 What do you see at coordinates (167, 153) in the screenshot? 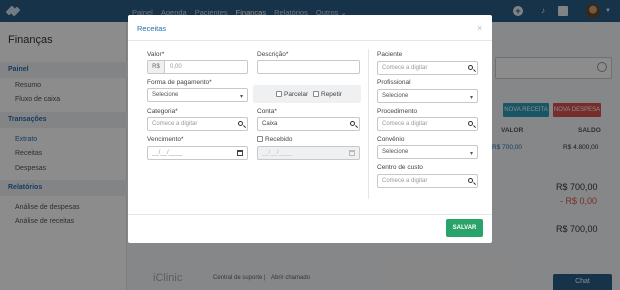
I see `vencimento-placeholder: __/__/____` at bounding box center [167, 153].